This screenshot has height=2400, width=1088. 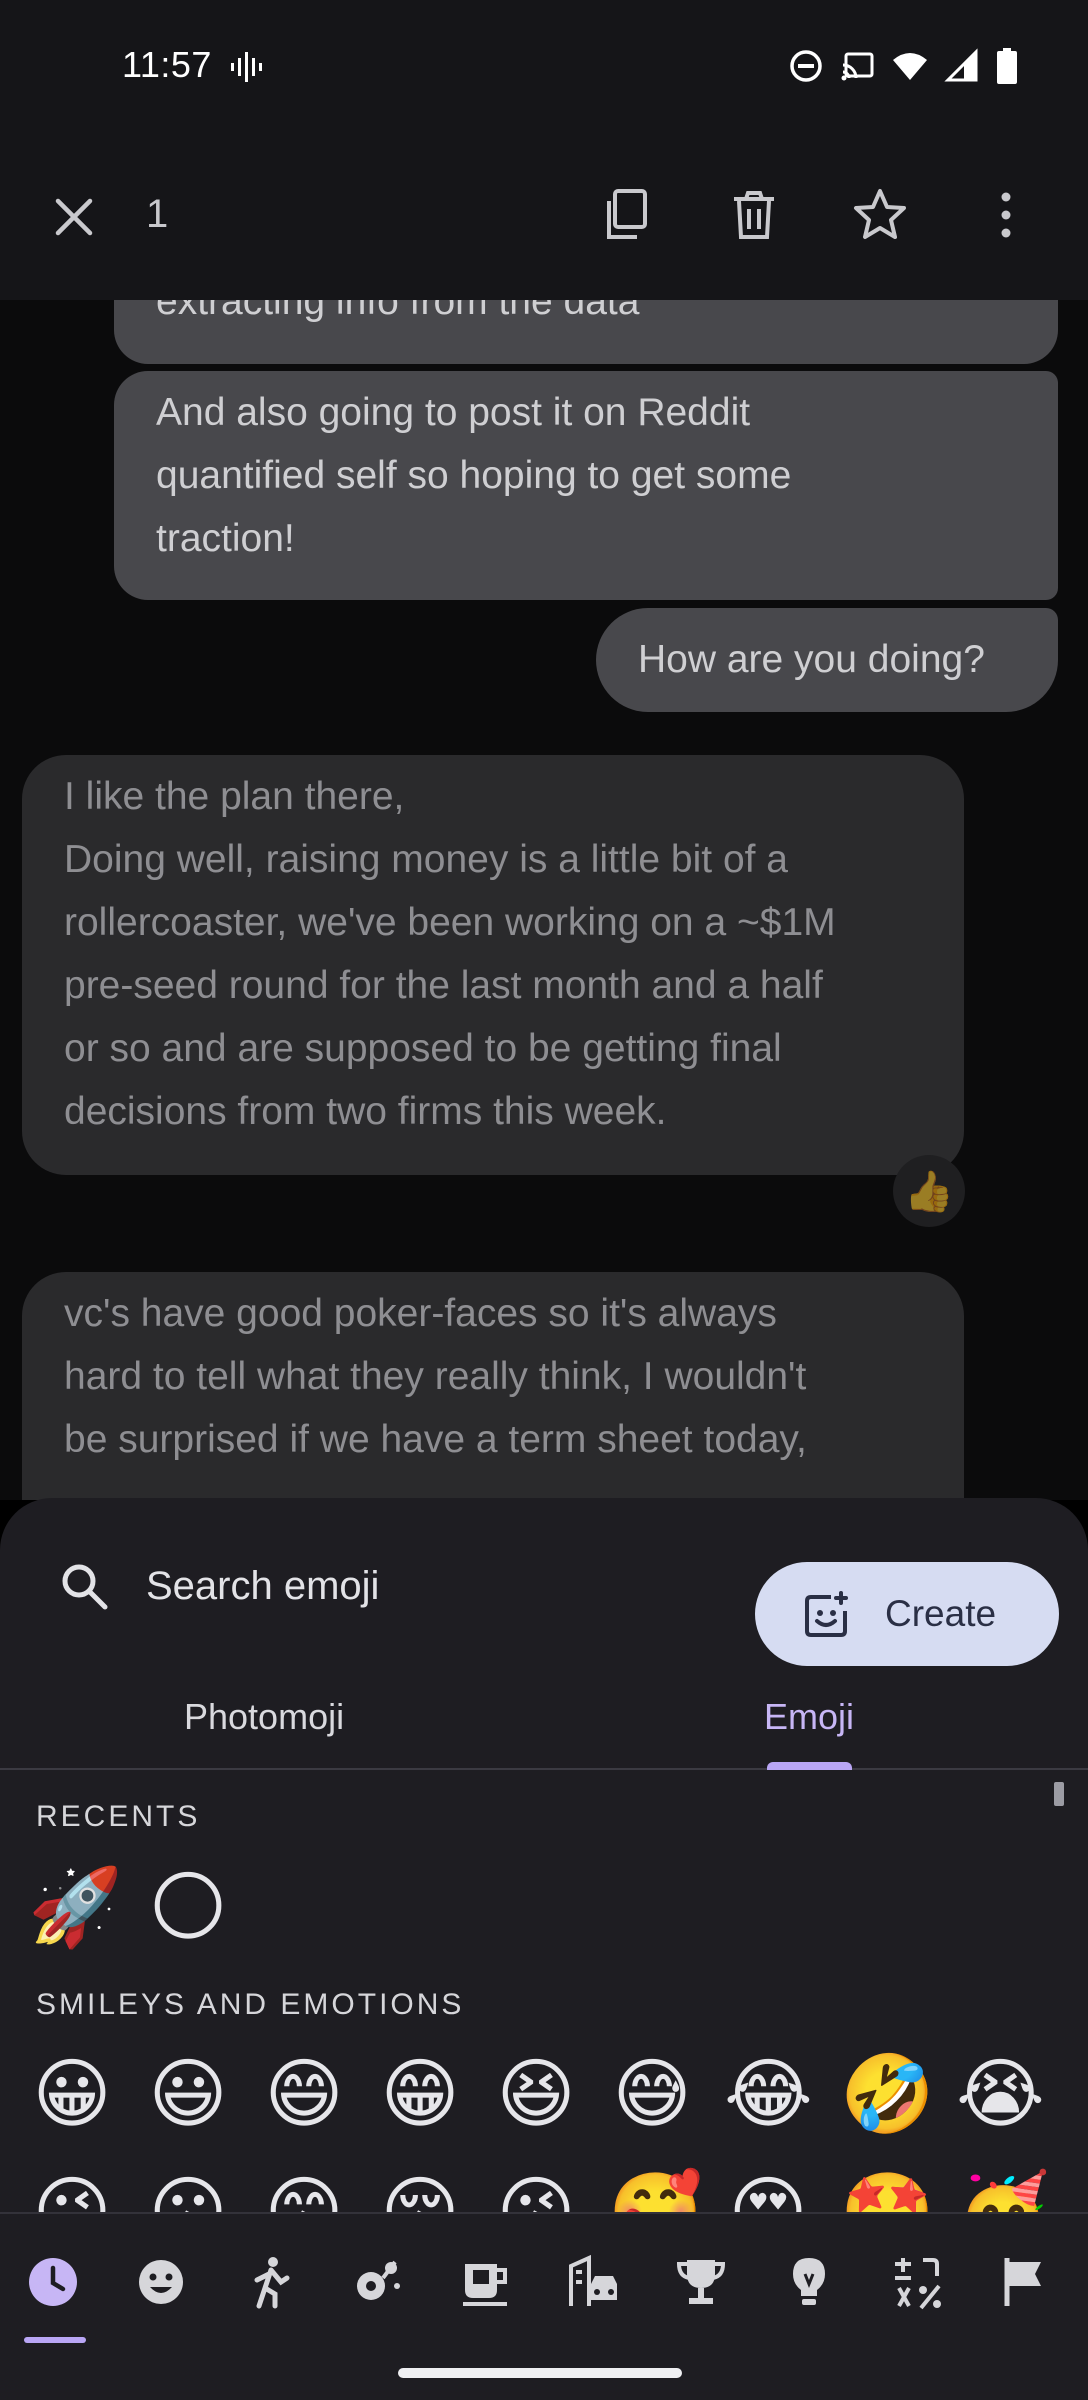 What do you see at coordinates (55, 2340) in the screenshot?
I see `active-category-indicator` at bounding box center [55, 2340].